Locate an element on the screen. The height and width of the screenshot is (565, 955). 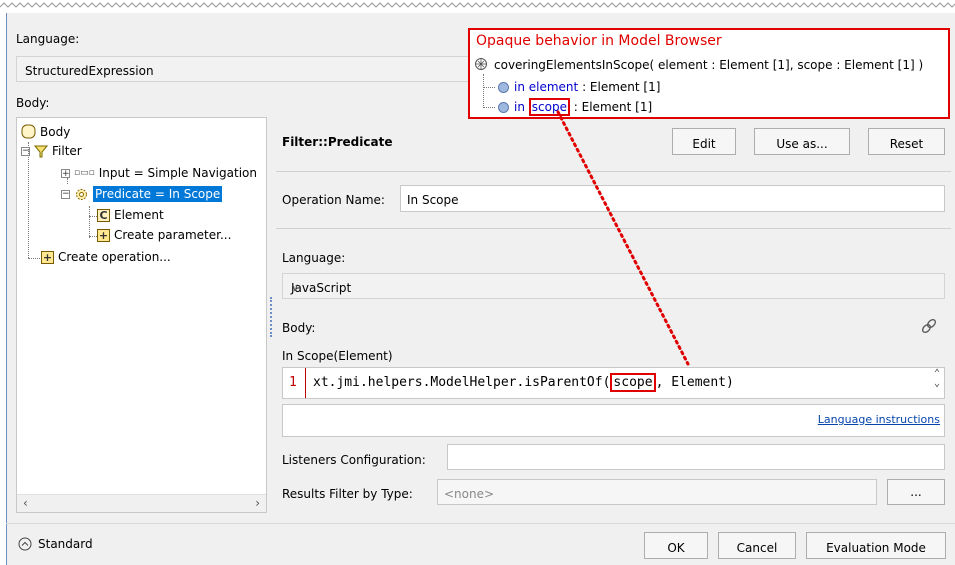
tree-item-label: Body is located at coordinates (55, 131).